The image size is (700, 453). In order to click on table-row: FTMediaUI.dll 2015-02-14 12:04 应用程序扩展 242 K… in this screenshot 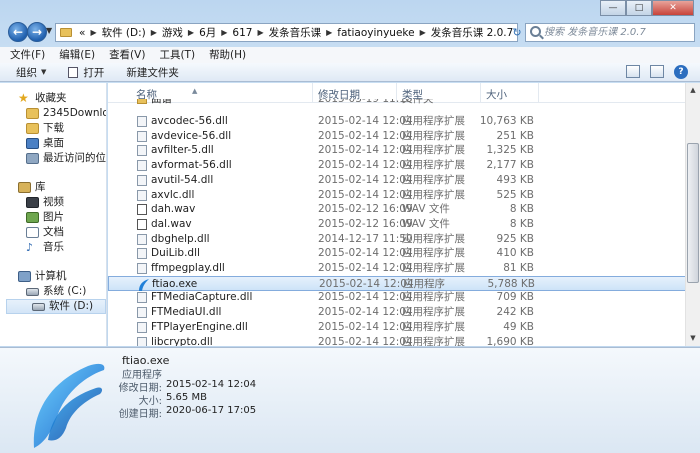, I will do `click(398, 312)`.